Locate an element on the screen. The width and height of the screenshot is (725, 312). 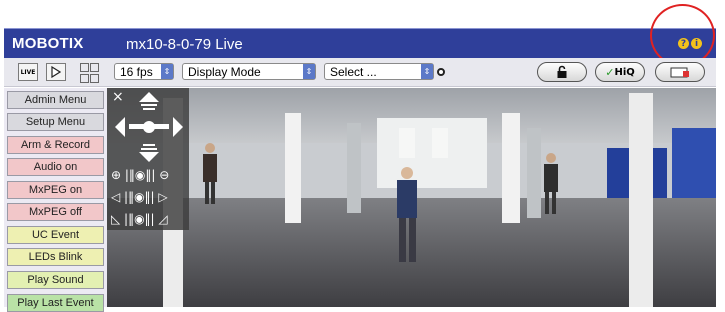
ptz-button is located at coordinates (680, 72).